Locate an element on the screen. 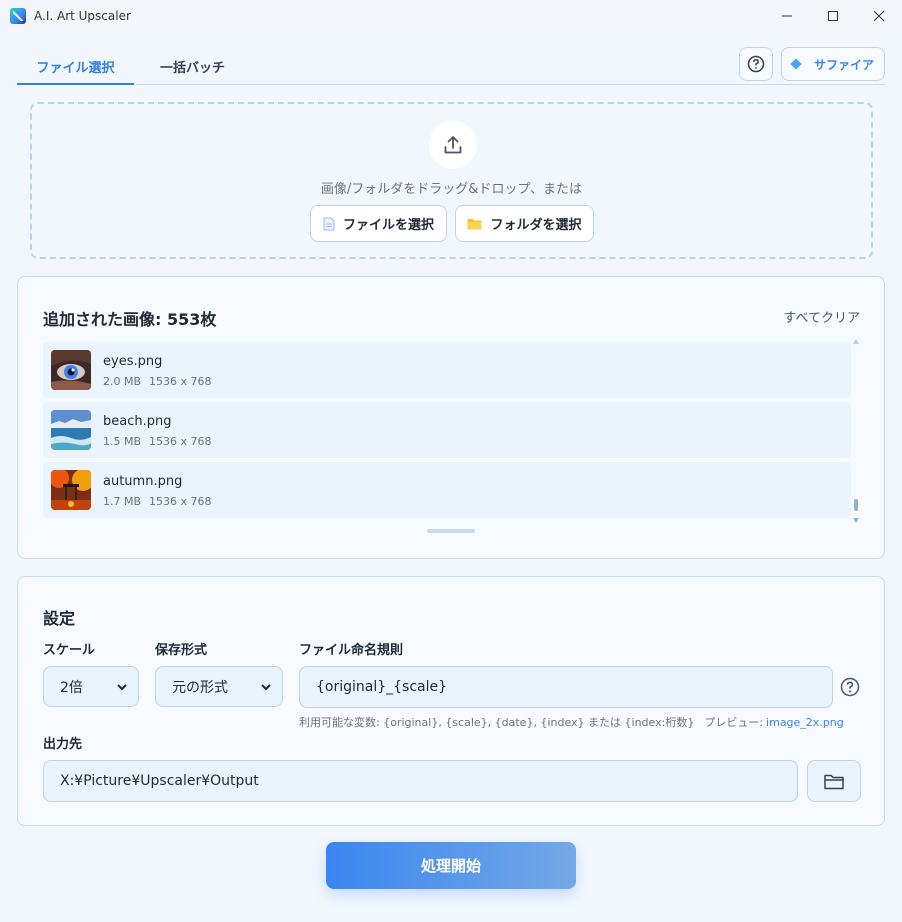 Image resolution: width=902 pixels, height=922 pixels. folder-open-icon is located at coordinates (834, 781).